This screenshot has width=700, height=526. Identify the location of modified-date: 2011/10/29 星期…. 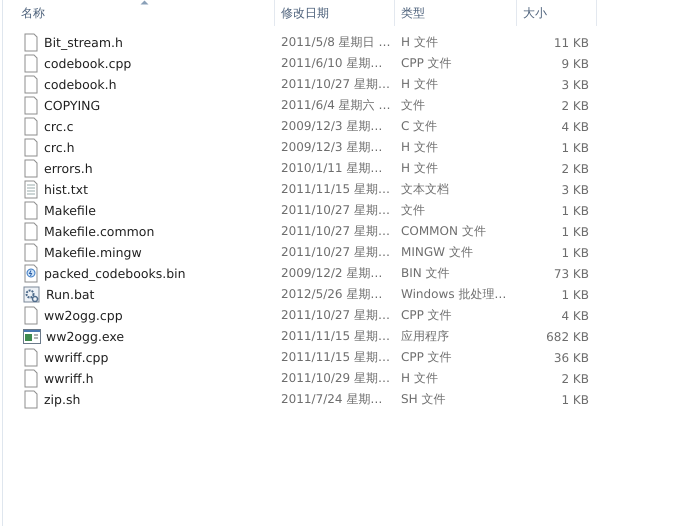
(335, 378).